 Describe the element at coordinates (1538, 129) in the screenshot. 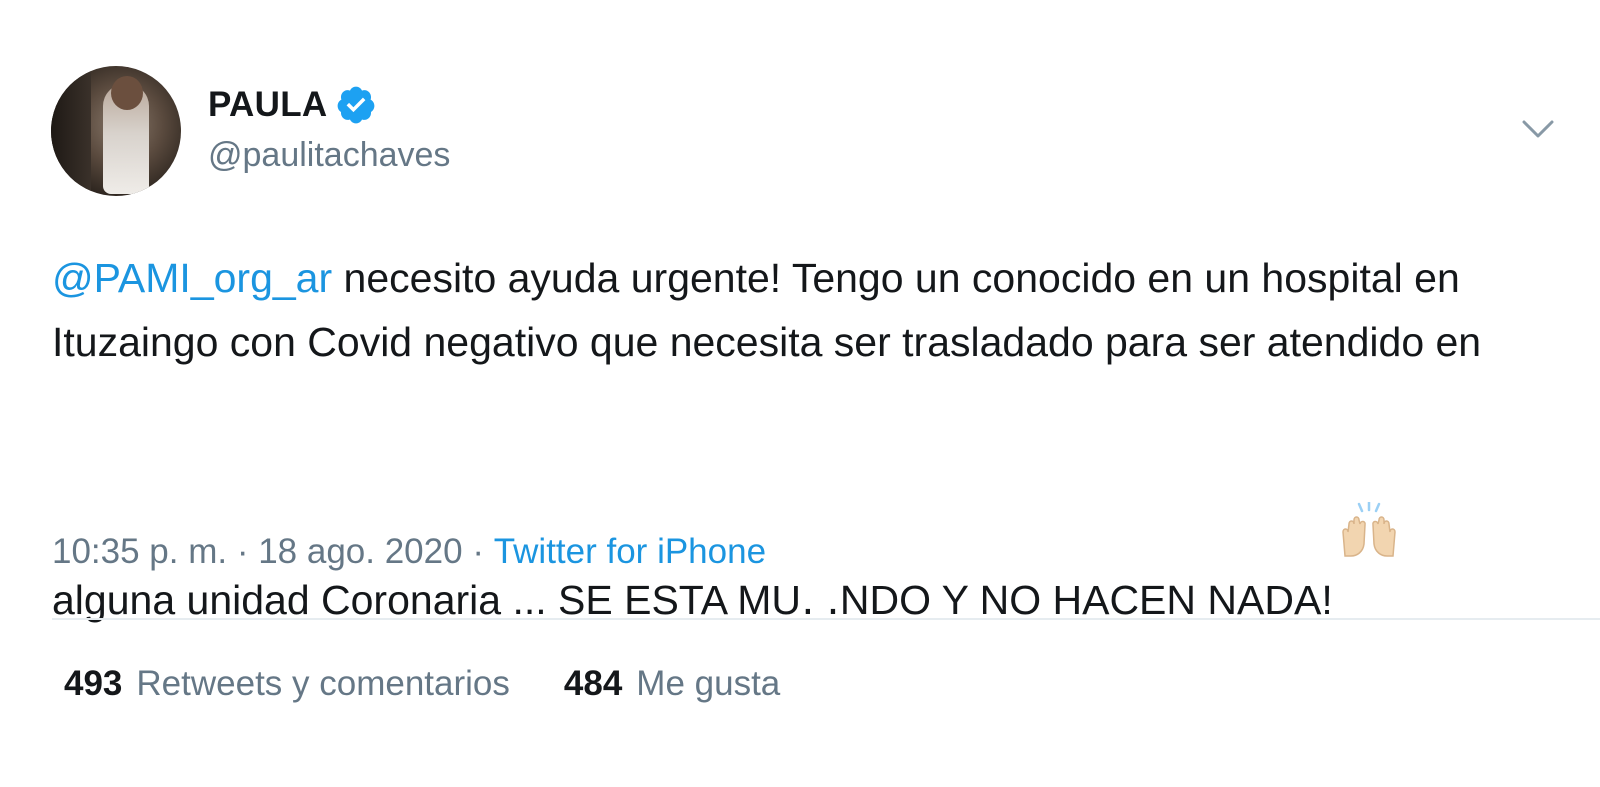

I see `chevron-down-icon` at that location.